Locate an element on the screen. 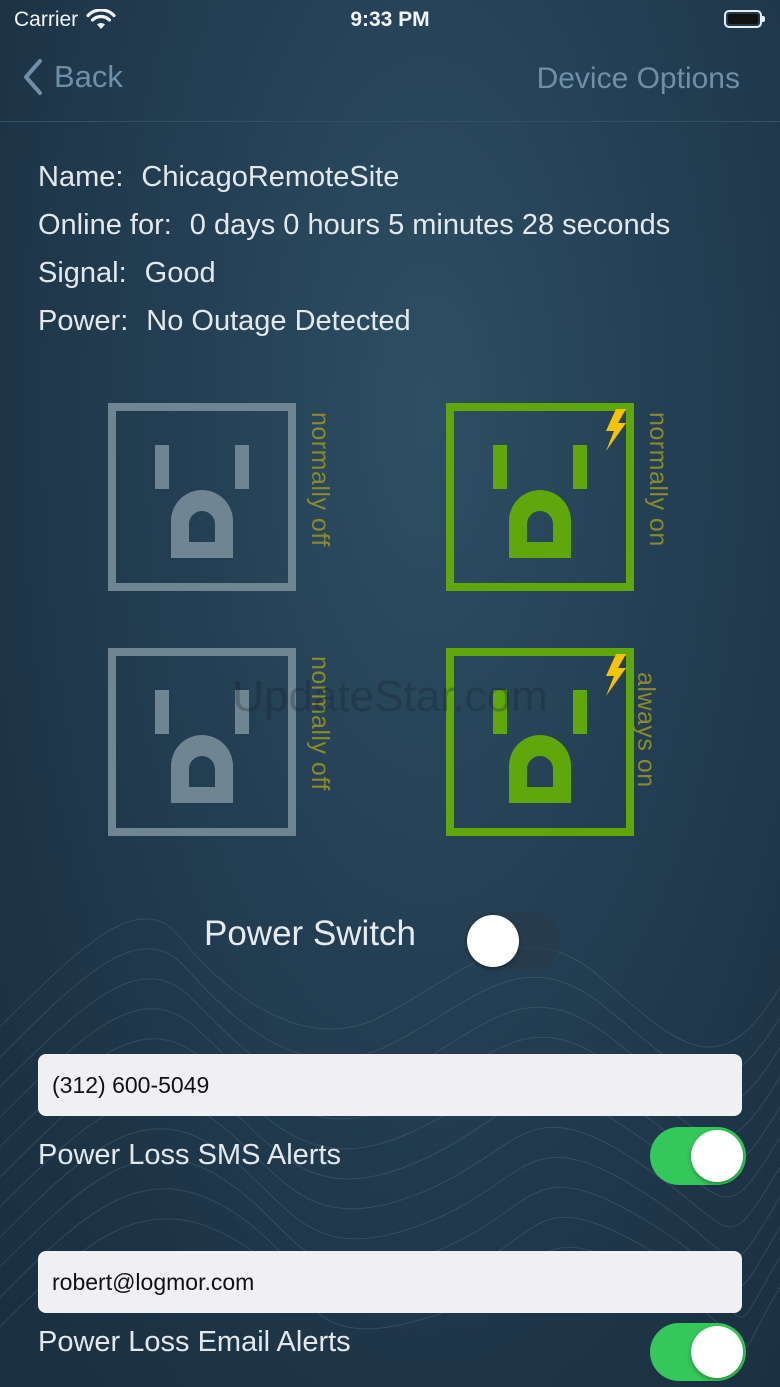  email-alerts-label: Power Loss Email Alerts is located at coordinates (194, 1342).